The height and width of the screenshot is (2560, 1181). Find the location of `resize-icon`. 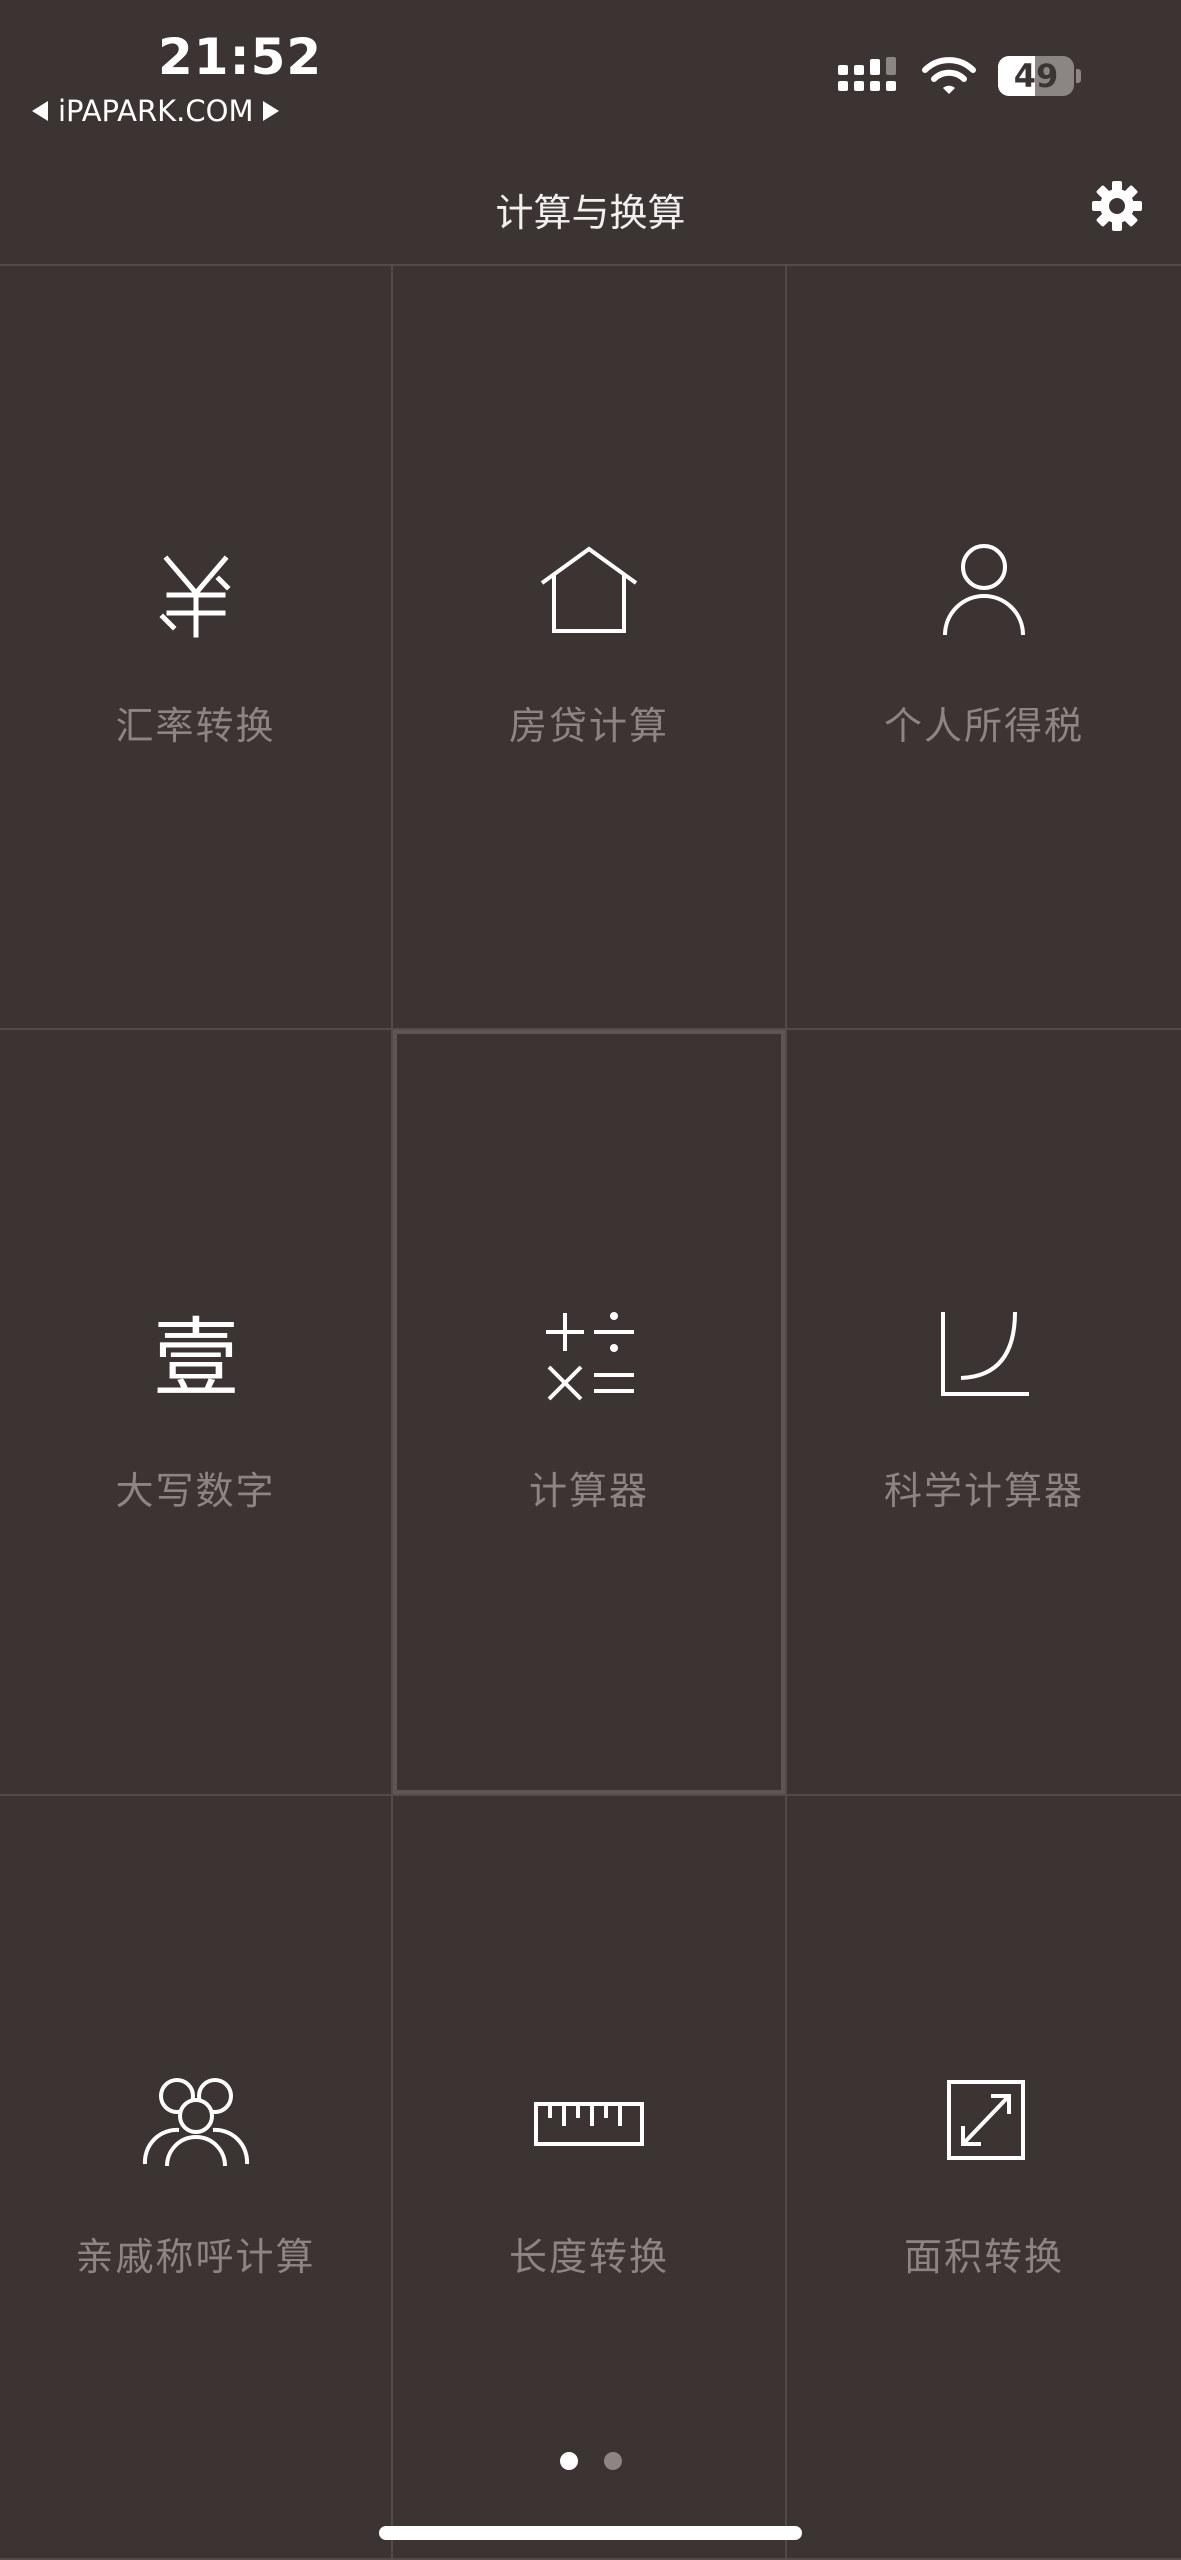

resize-icon is located at coordinates (986, 2120).